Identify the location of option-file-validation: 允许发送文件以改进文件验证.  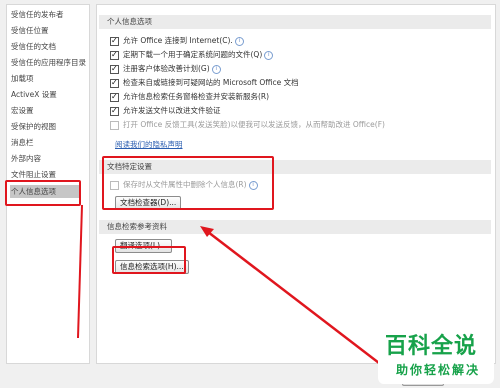
(165, 110).